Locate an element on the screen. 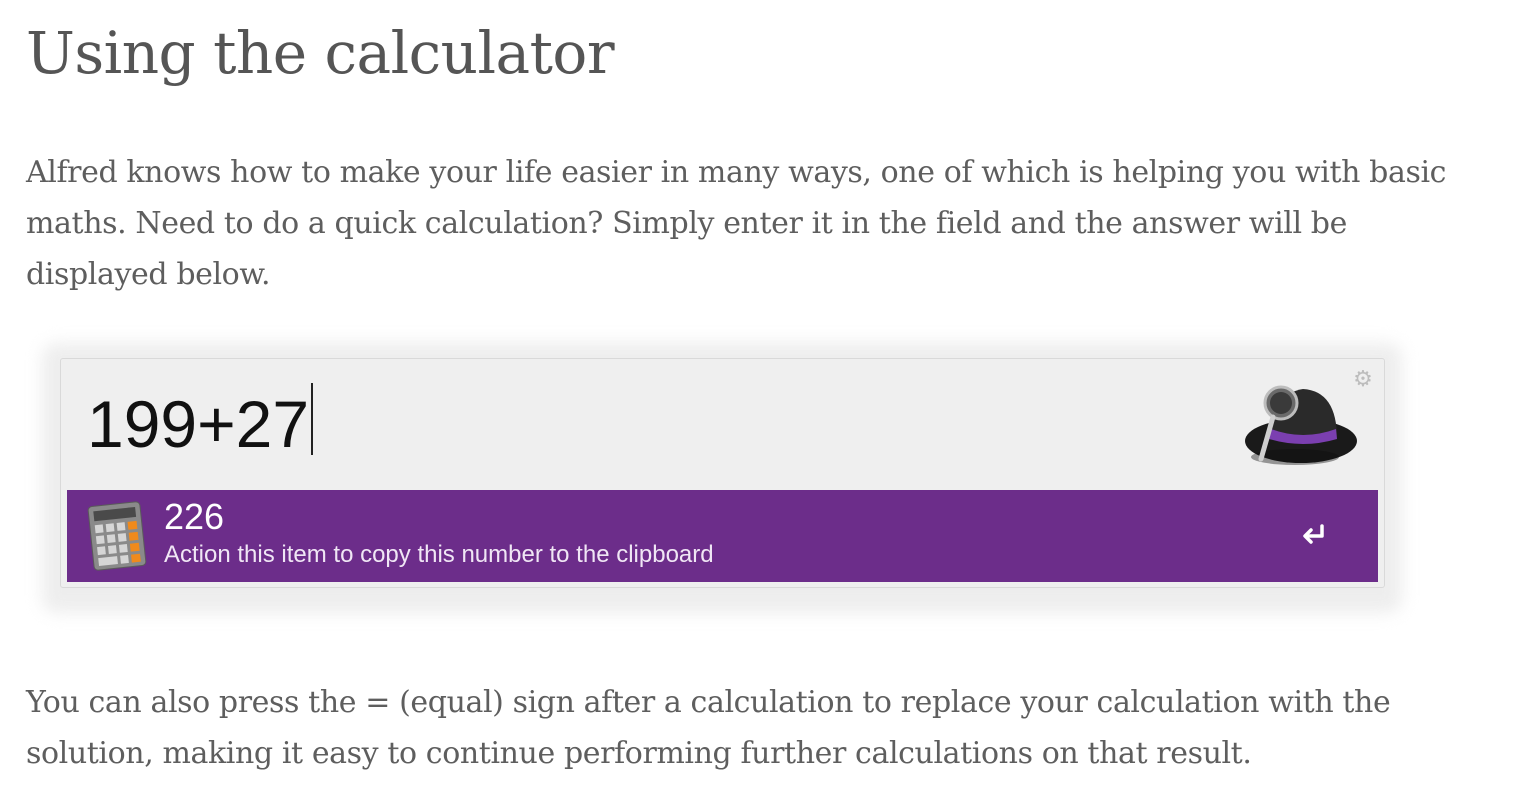  result-title: 226 is located at coordinates (194, 516).